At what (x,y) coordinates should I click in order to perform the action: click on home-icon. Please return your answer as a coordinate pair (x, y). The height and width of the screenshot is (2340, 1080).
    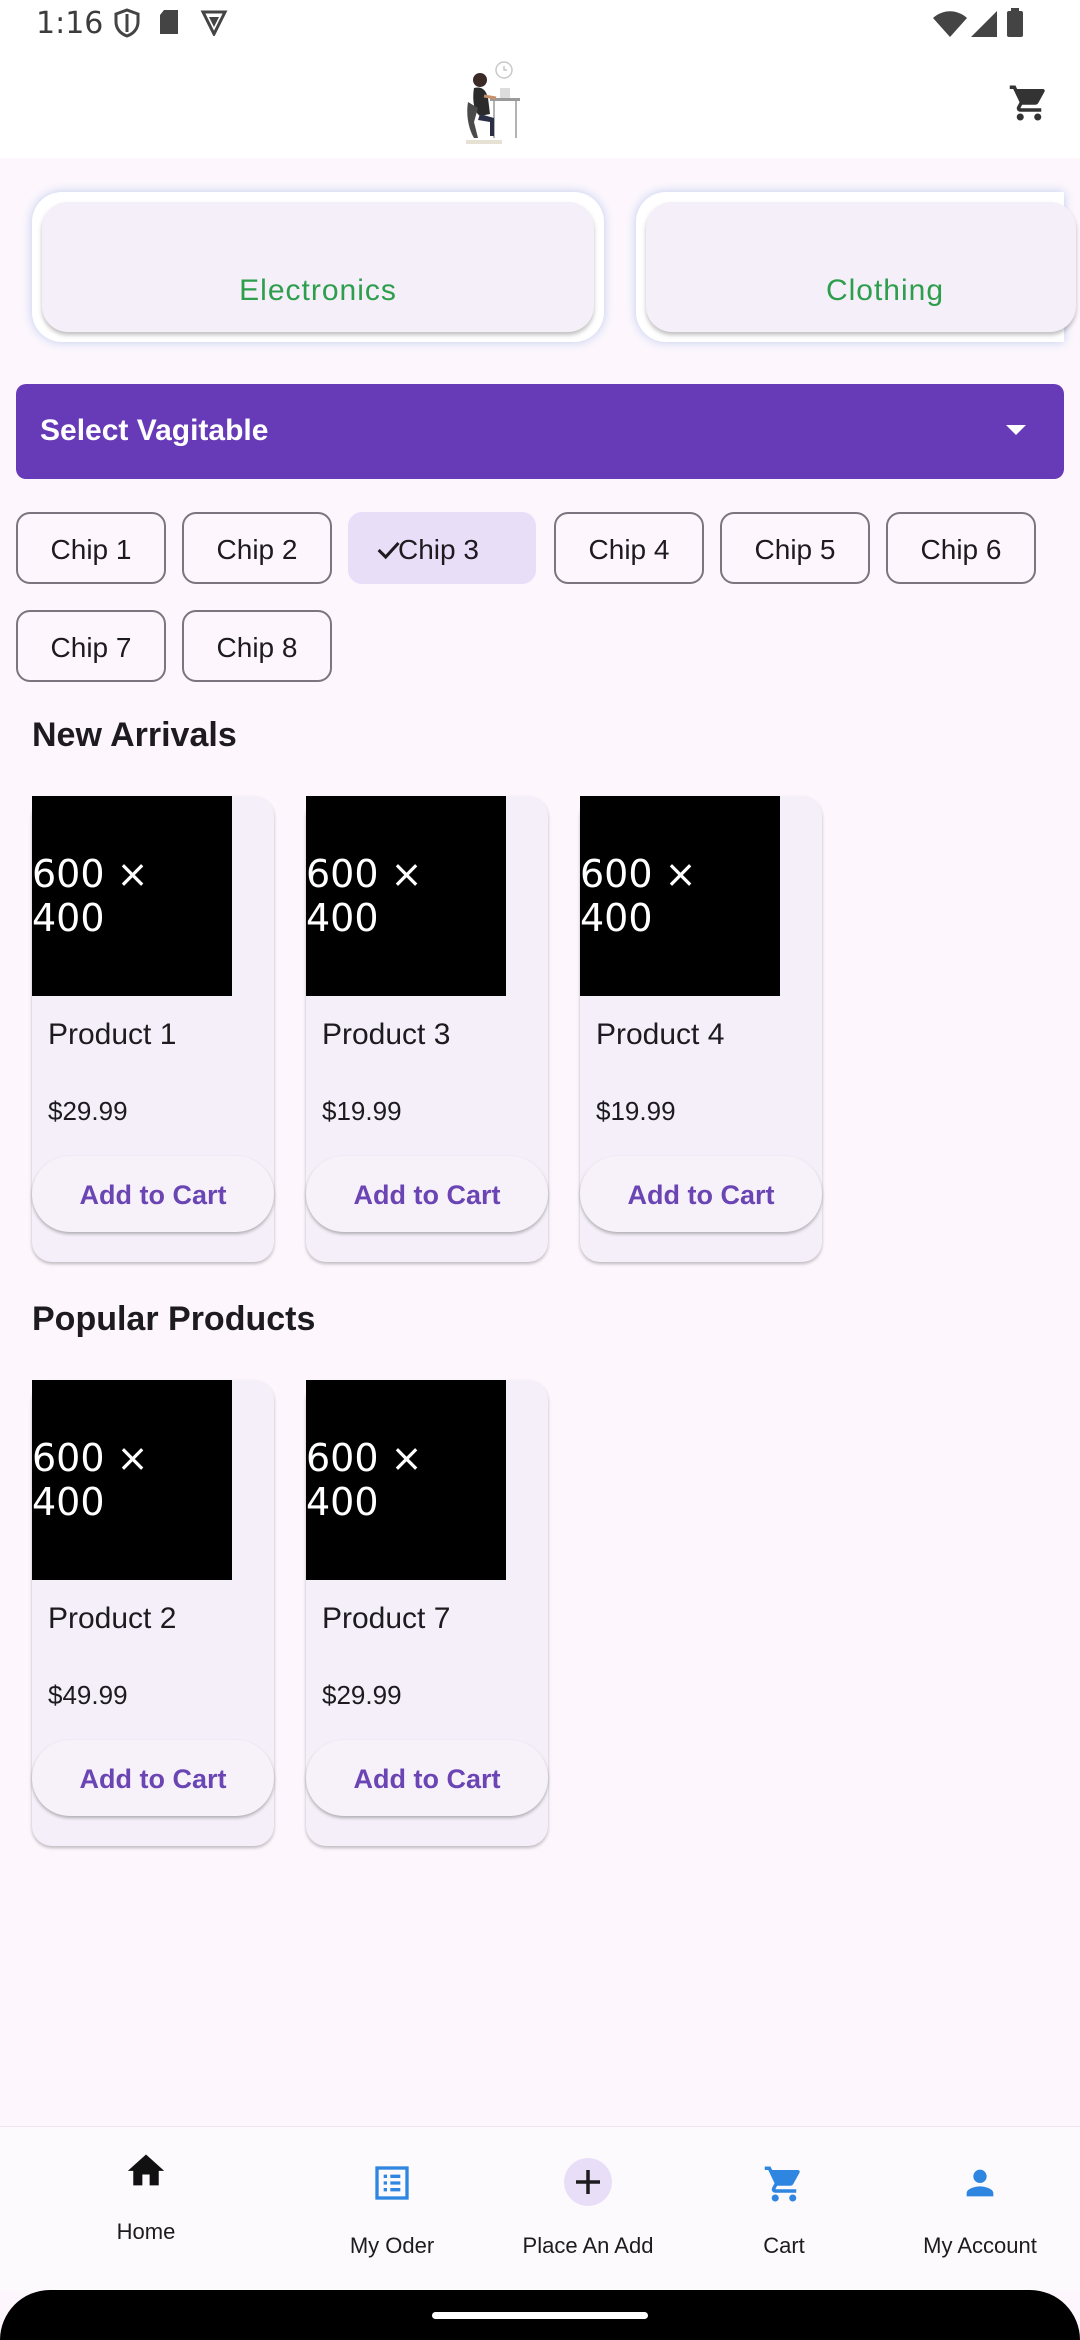
    Looking at the image, I should click on (146, 2170).